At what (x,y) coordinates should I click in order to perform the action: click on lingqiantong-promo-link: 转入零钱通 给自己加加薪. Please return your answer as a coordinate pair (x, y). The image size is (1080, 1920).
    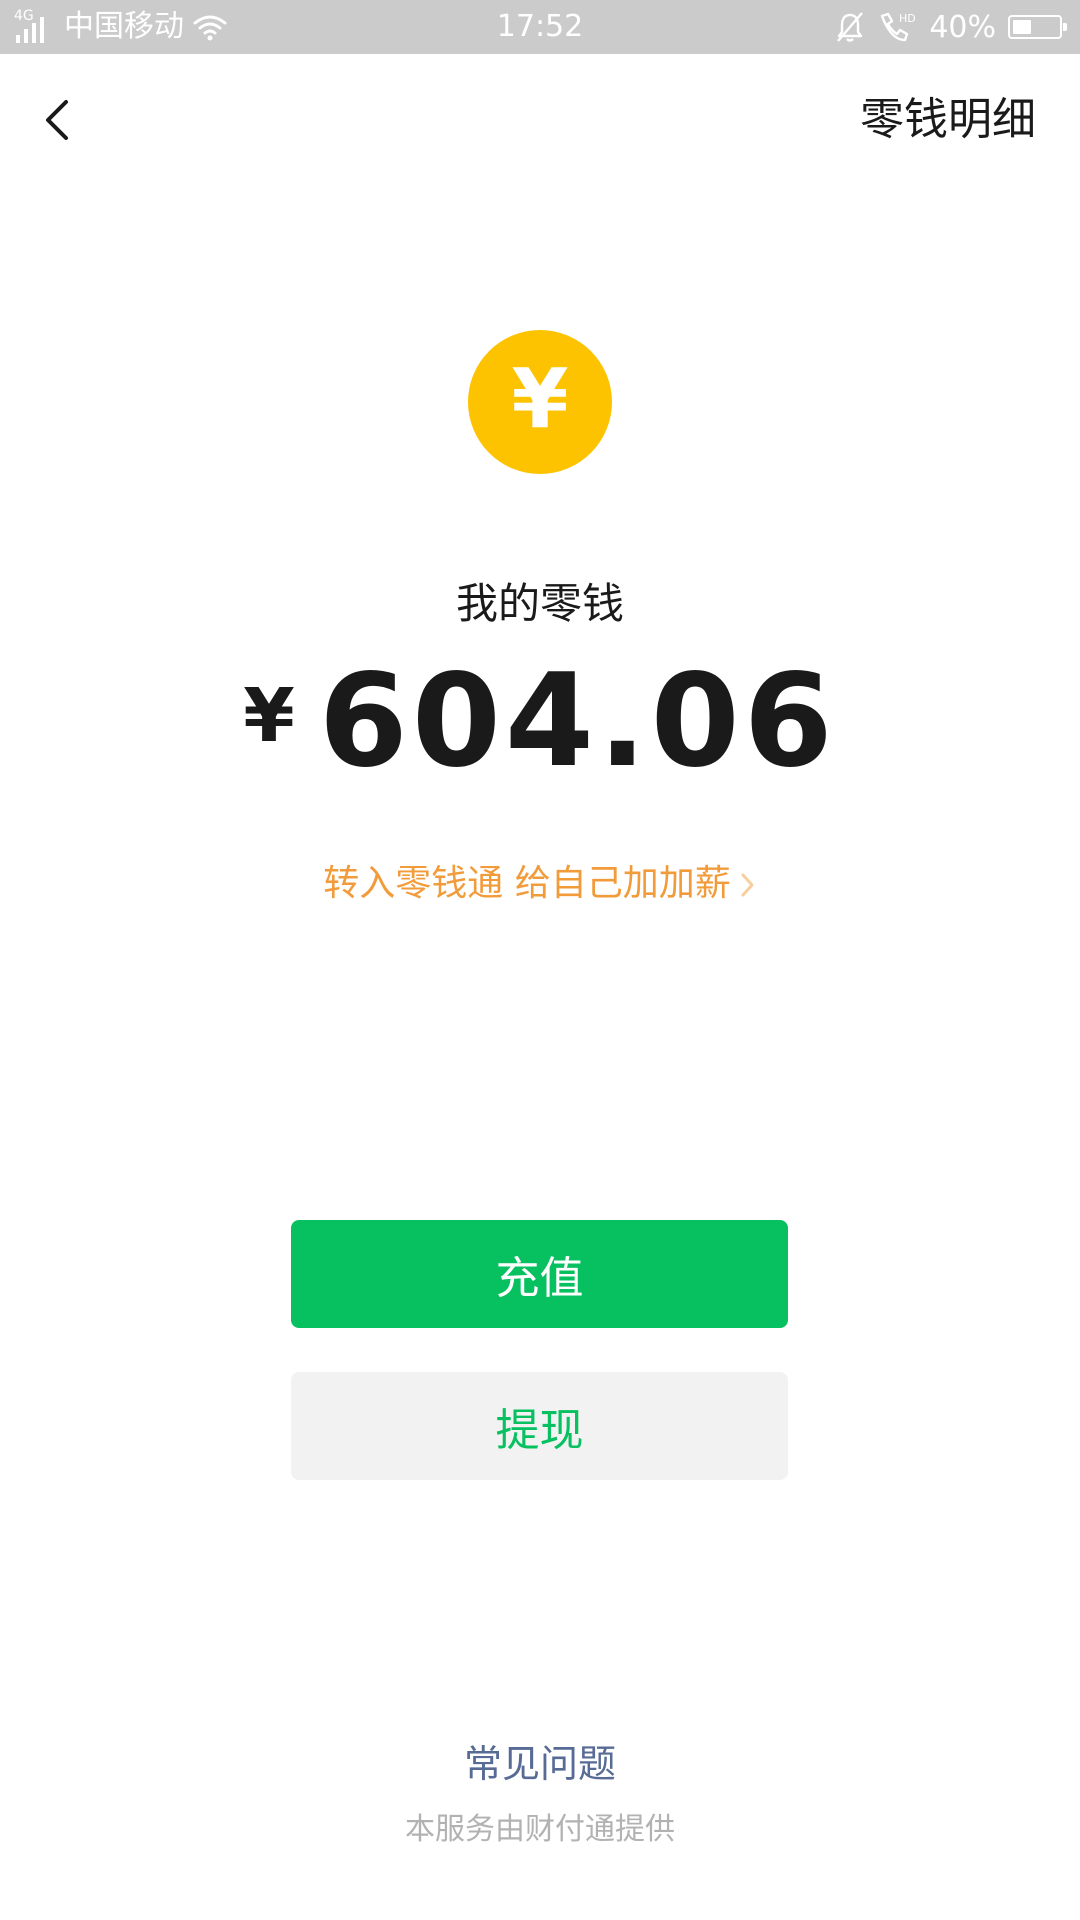
    Looking at the image, I should click on (540, 884).